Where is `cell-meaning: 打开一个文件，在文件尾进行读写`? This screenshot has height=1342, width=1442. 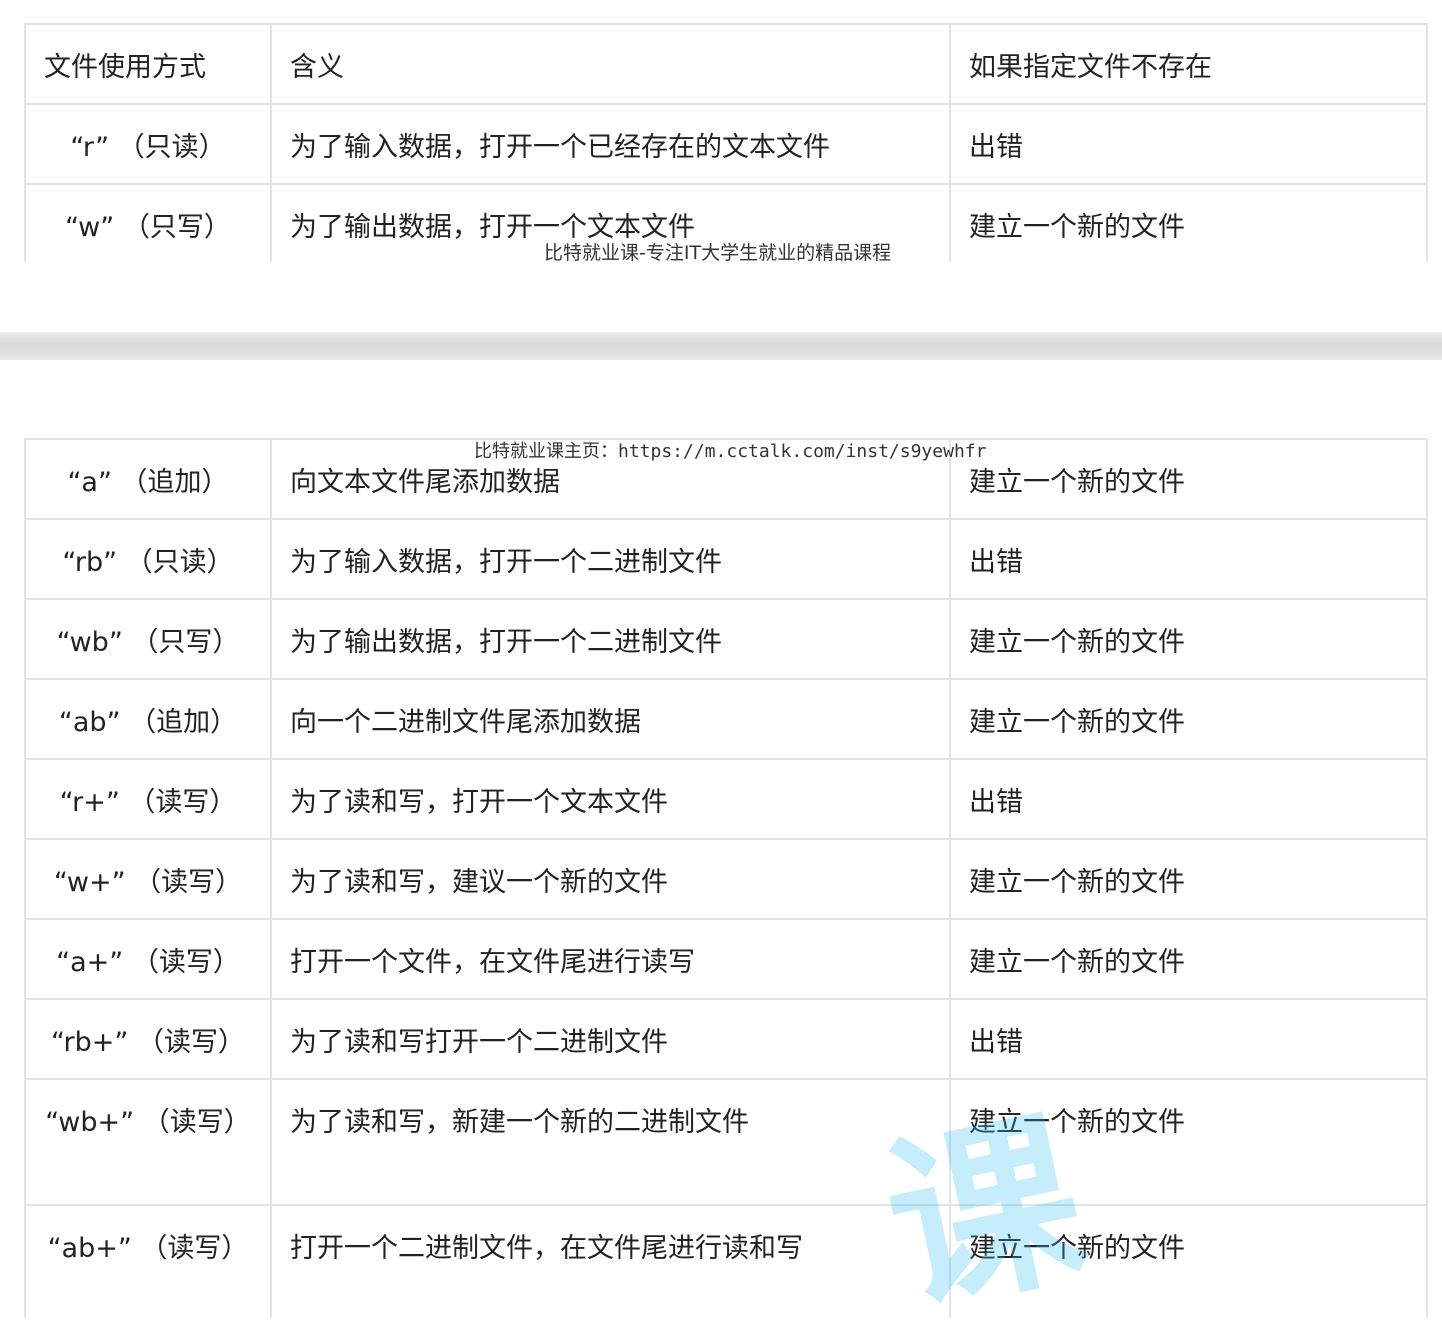 cell-meaning: 打开一个文件，在文件尾进行读写 is located at coordinates (610, 959).